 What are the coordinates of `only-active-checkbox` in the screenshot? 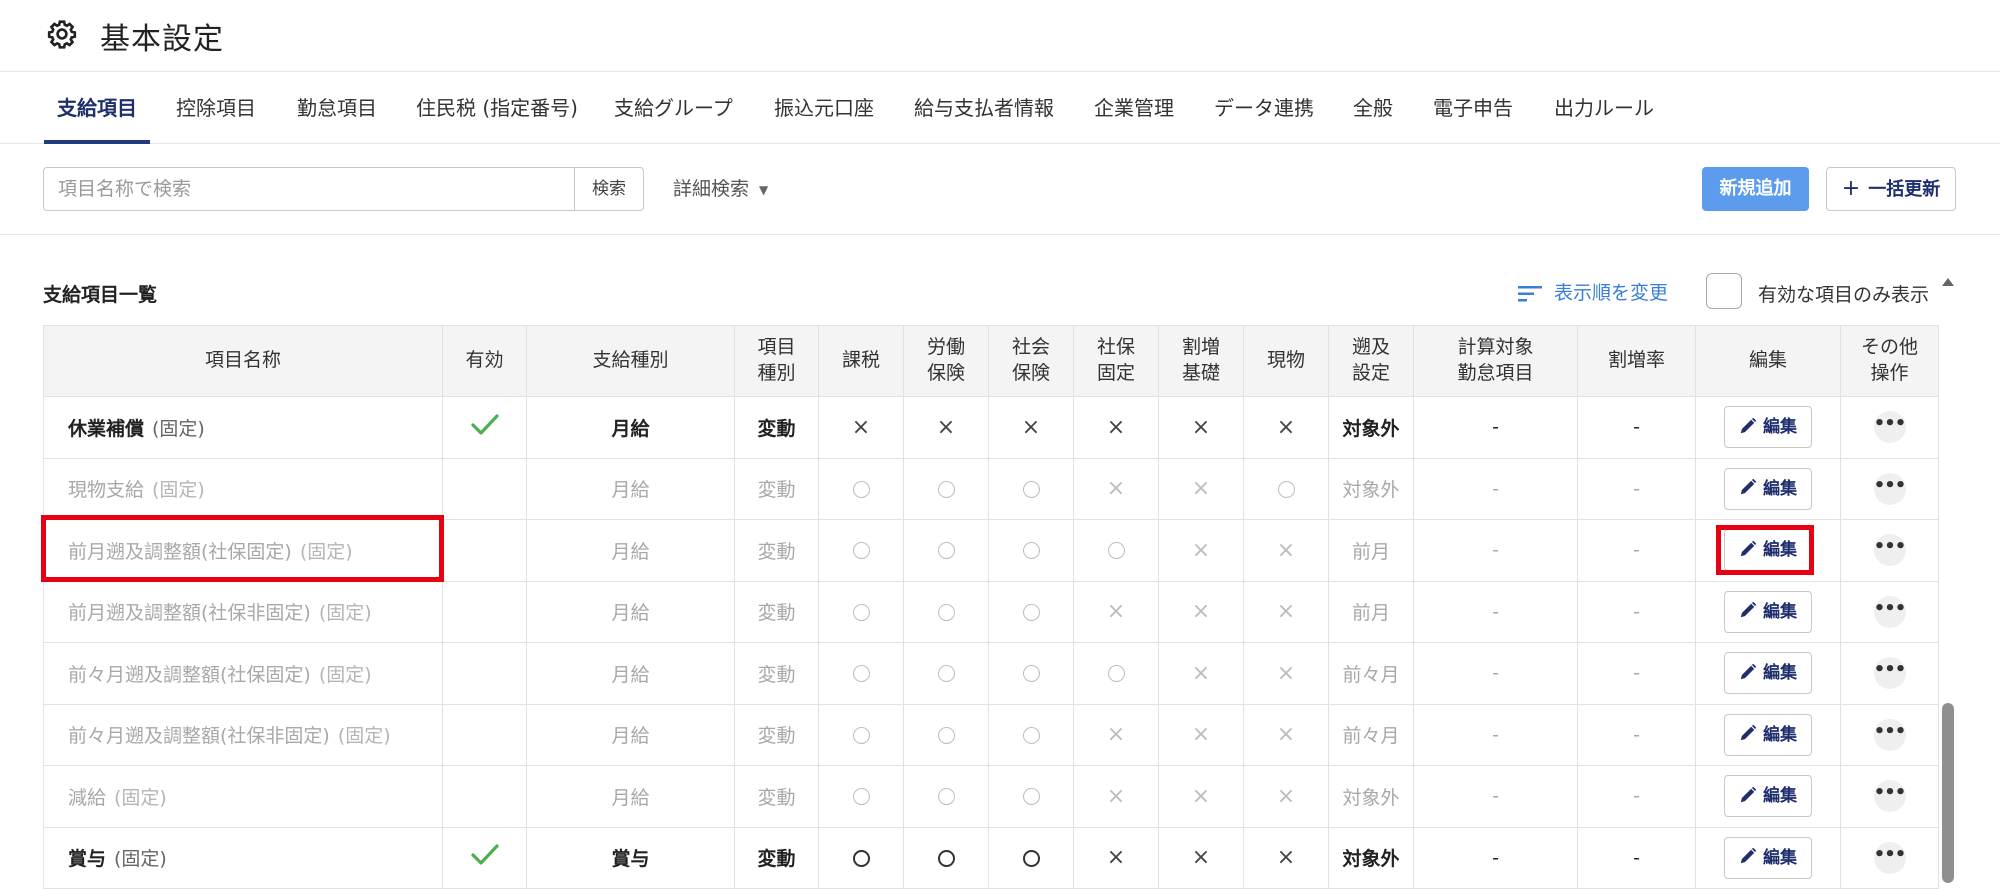 It's located at (1724, 291).